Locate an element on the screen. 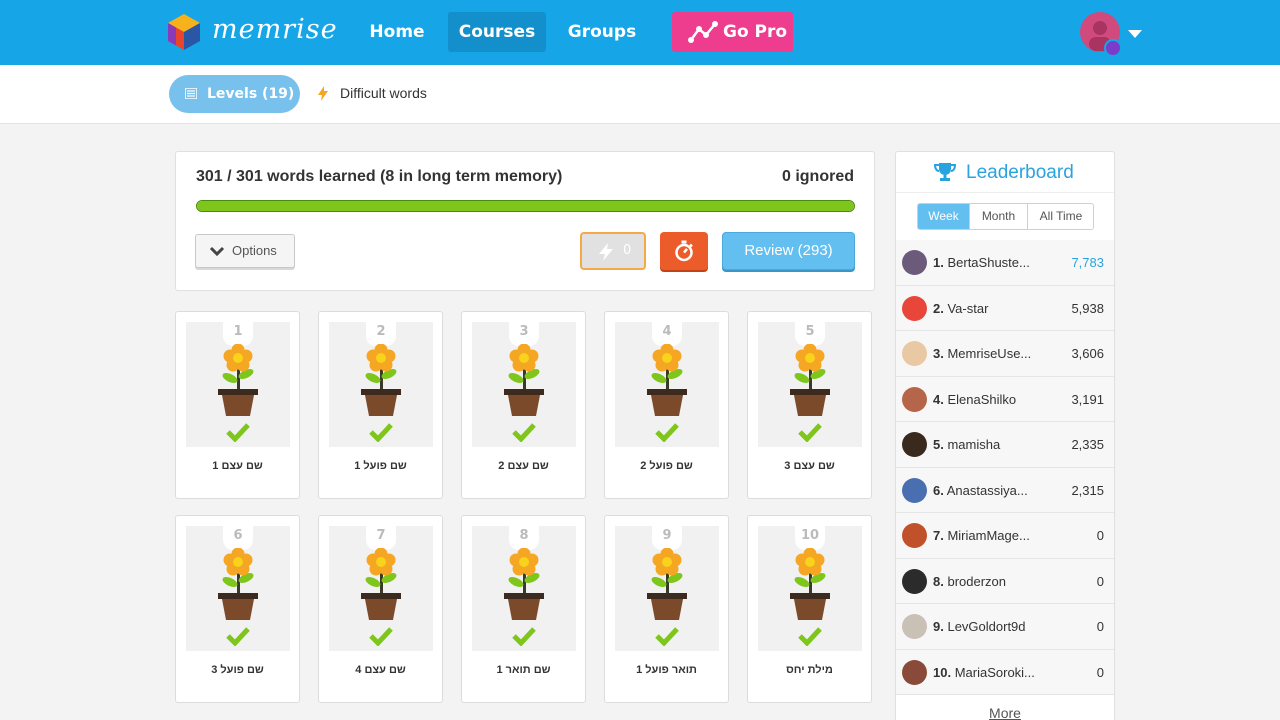 This screenshot has width=1280, height=720. level-card: 2 שם פועל 1 is located at coordinates (380, 405).